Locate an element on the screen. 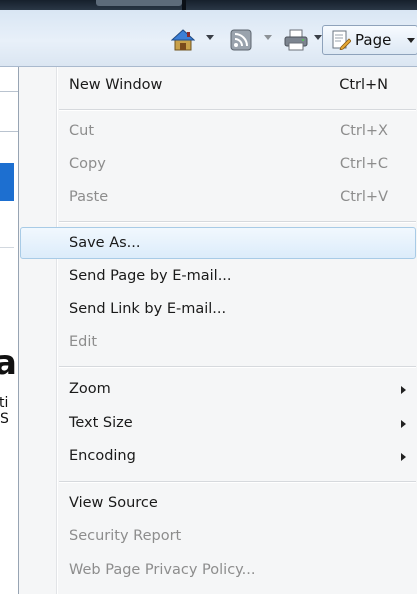  menu-item-shortcut: Ctrl+X is located at coordinates (364, 131).